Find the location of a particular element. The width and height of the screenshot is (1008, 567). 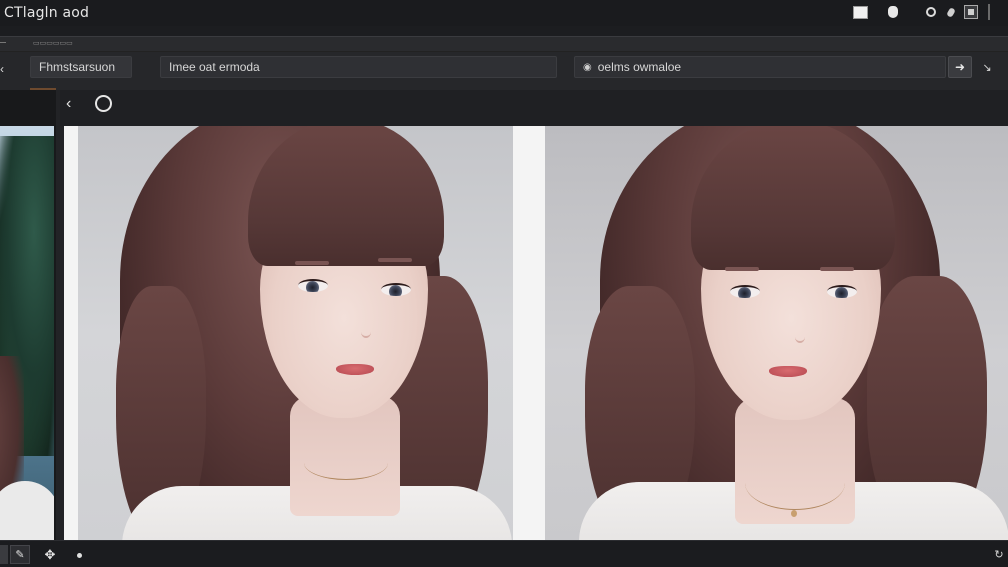

thumbnail-image is located at coordinates (27, 333).